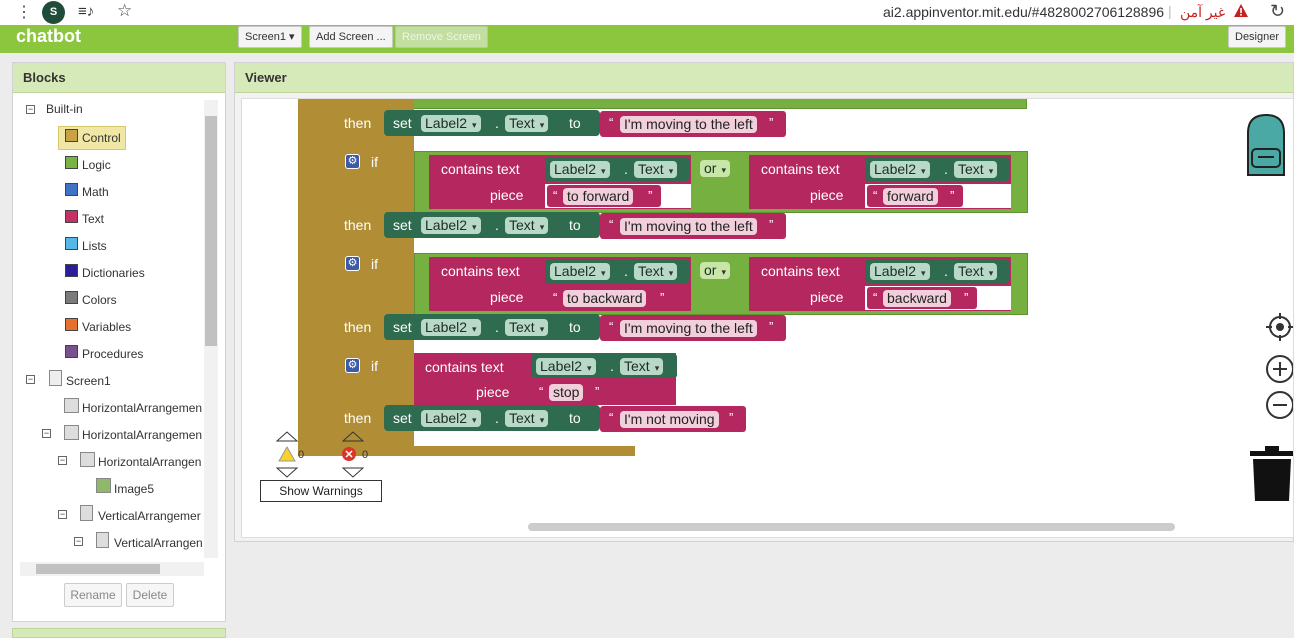  Describe the element at coordinates (605, 298) in the screenshot. I see `string-value: to backward` at that location.